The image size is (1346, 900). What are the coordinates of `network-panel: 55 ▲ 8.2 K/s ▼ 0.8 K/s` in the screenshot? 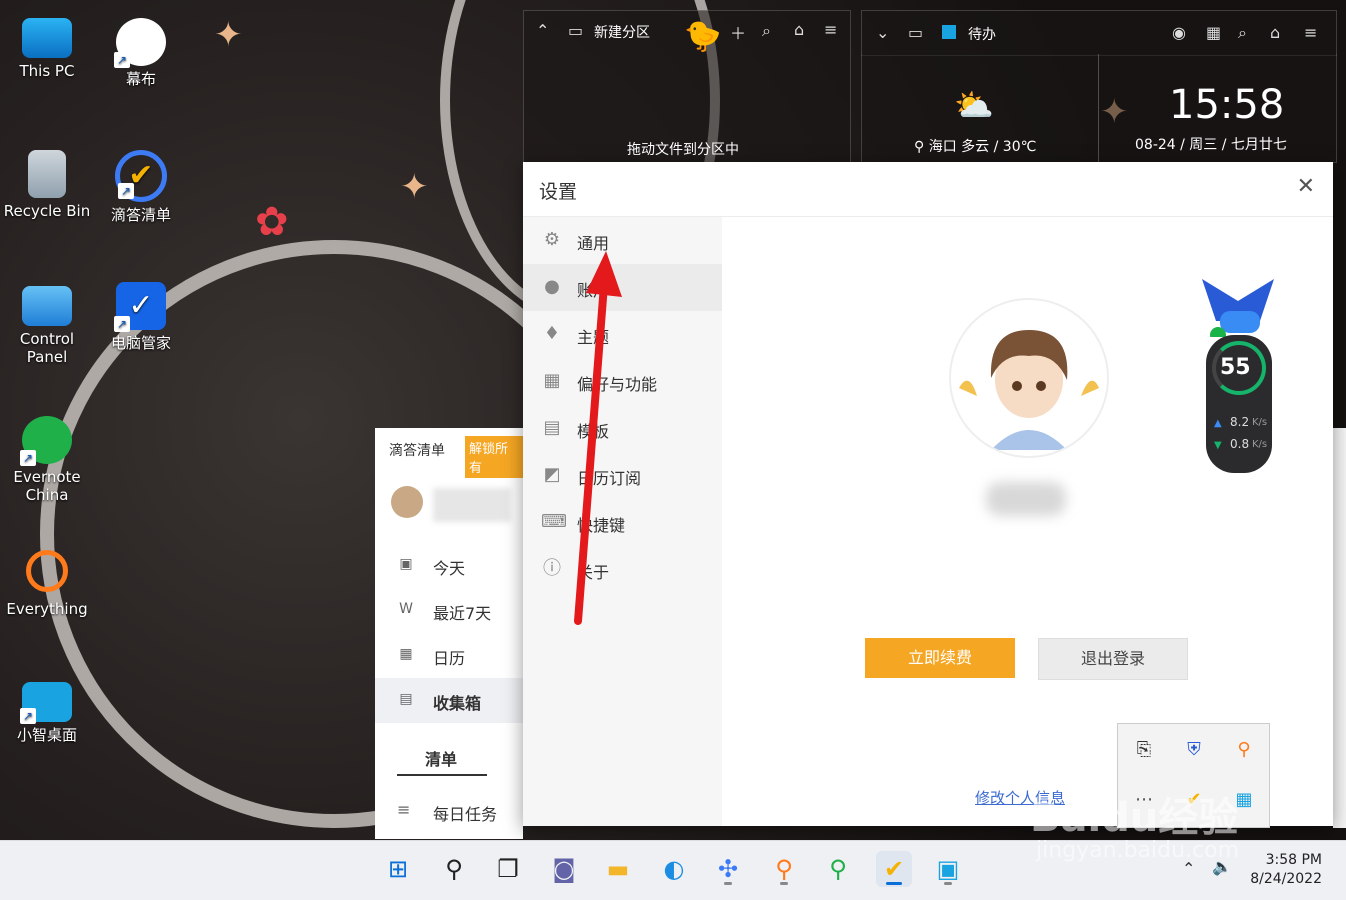 It's located at (1239, 404).